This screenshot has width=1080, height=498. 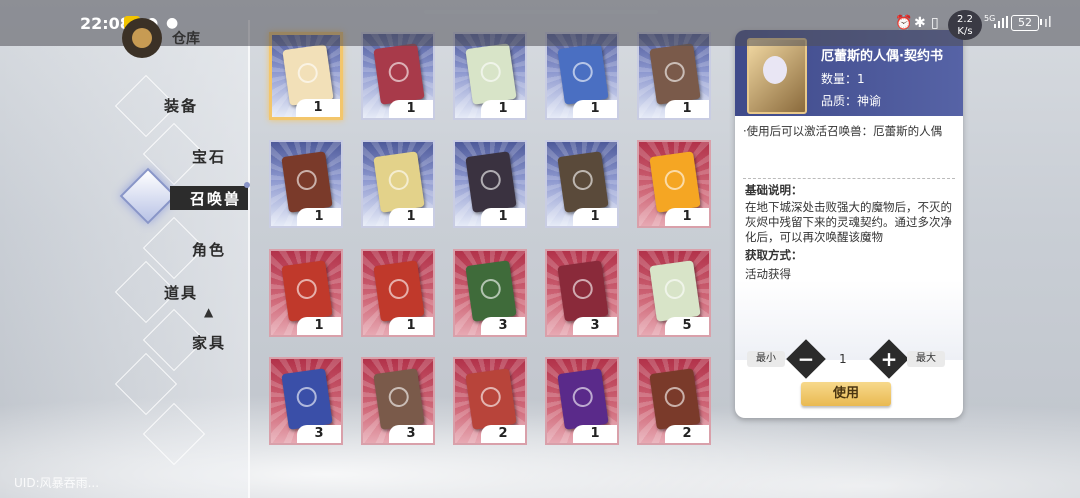 What do you see at coordinates (777, 76) in the screenshot?
I see `detail-item-image` at bounding box center [777, 76].